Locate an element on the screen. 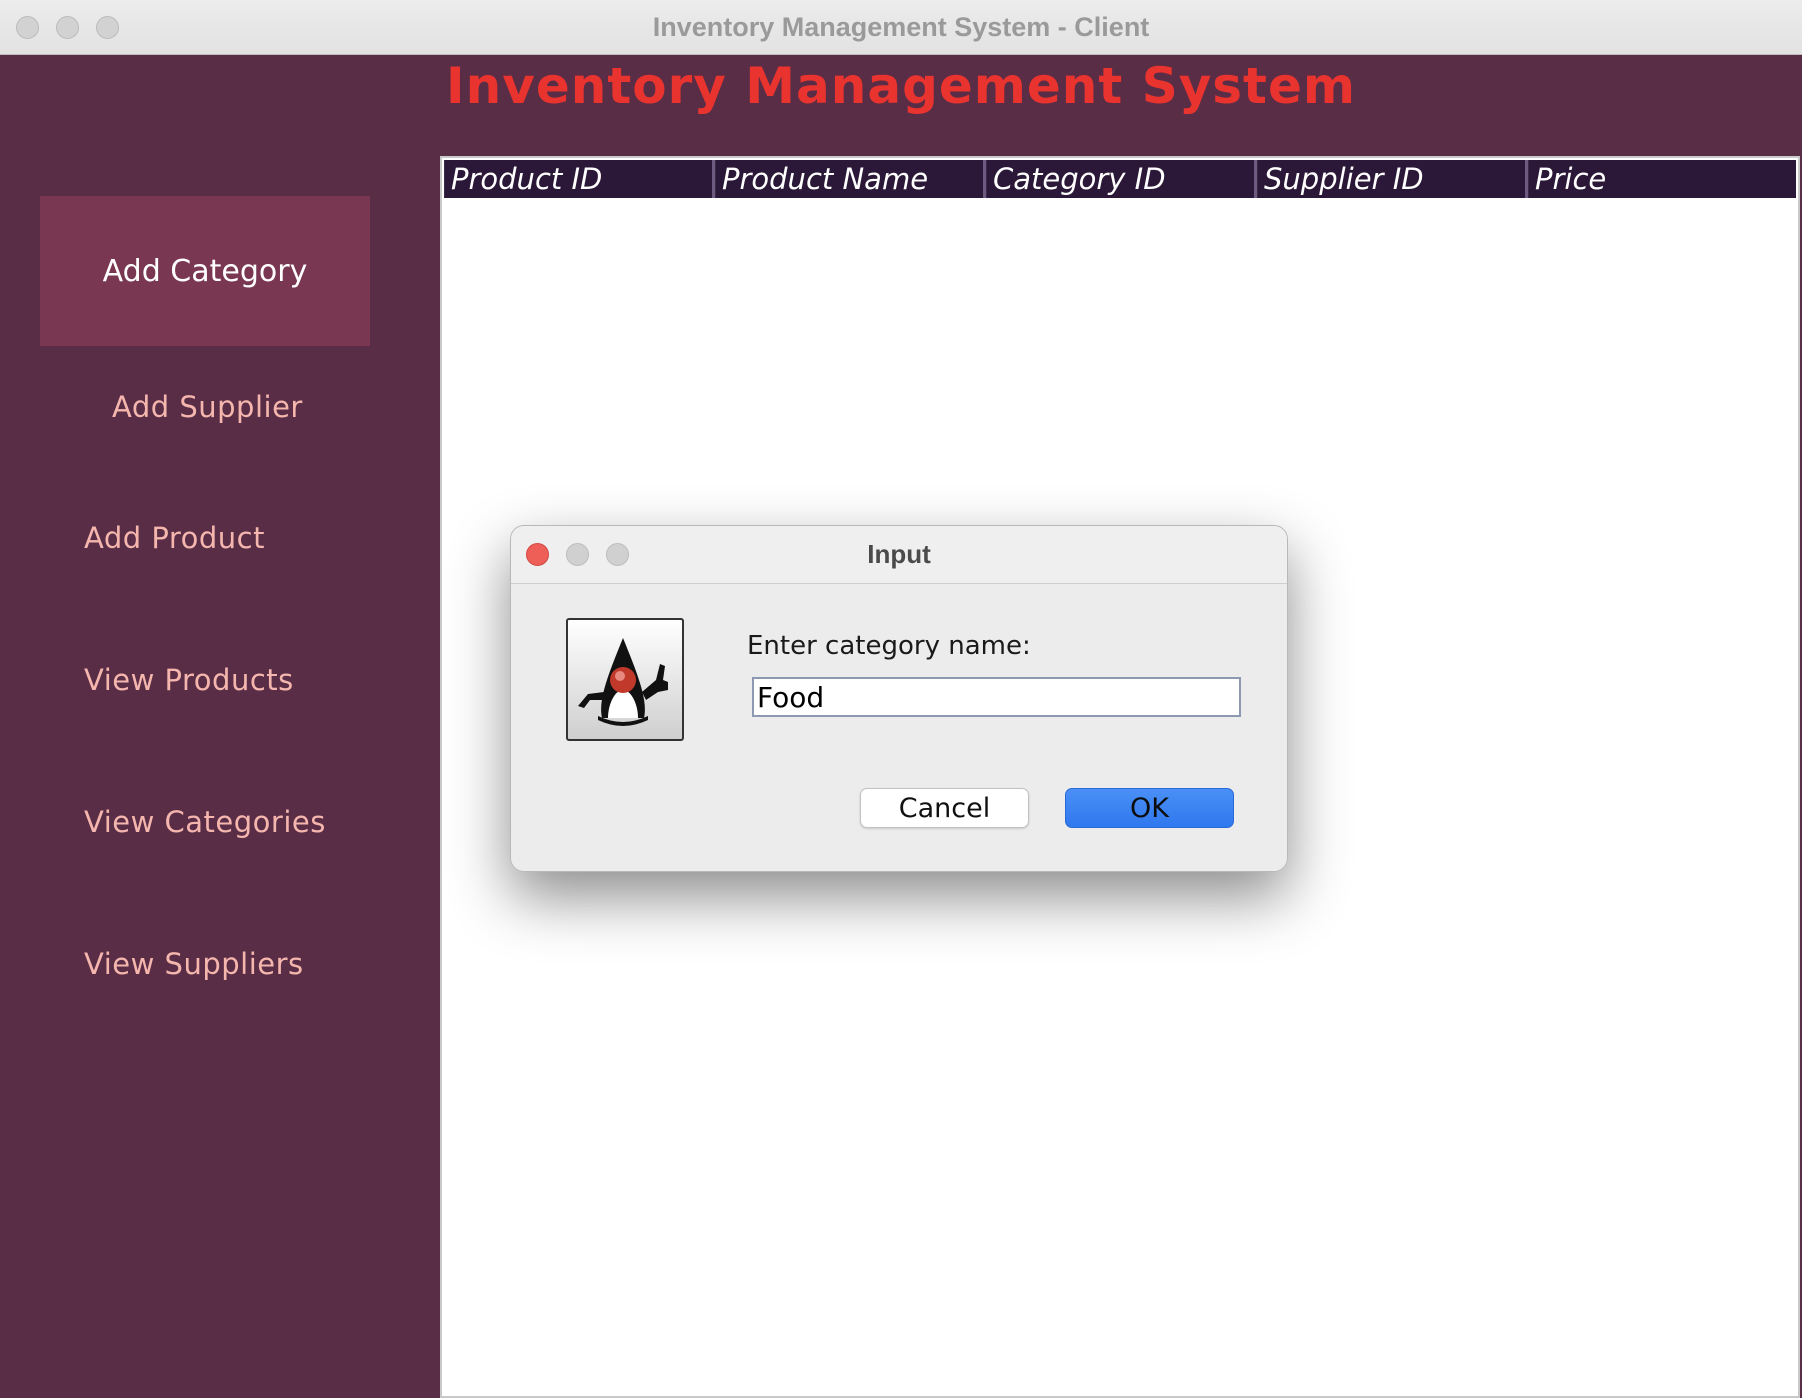  java-duke-icon is located at coordinates (625, 679).